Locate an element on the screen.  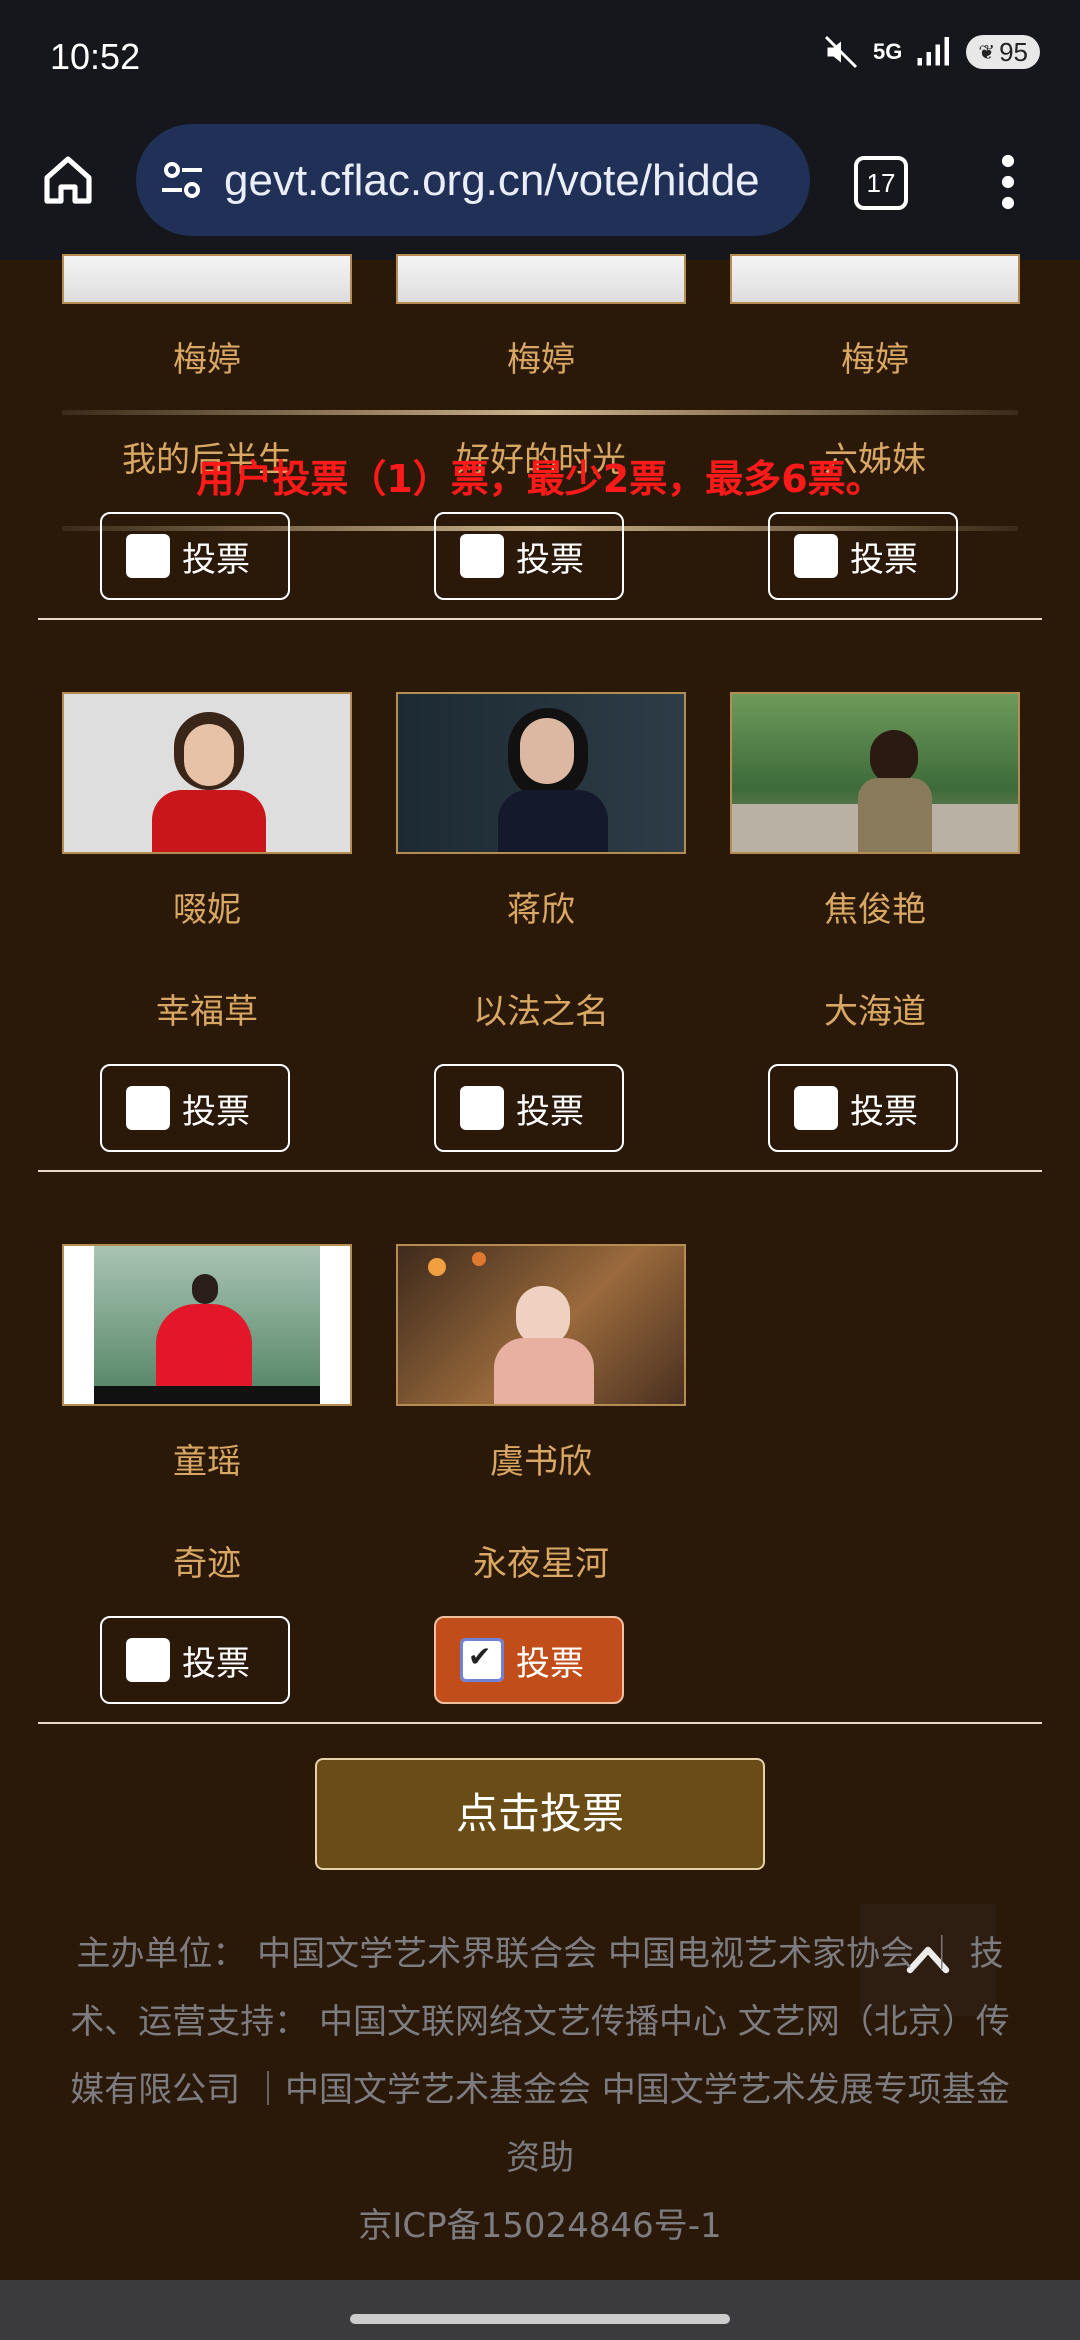
browser-toolbar: gevt.cflac.org.cn/vote/hidde 17 is located at coordinates (540, 190).